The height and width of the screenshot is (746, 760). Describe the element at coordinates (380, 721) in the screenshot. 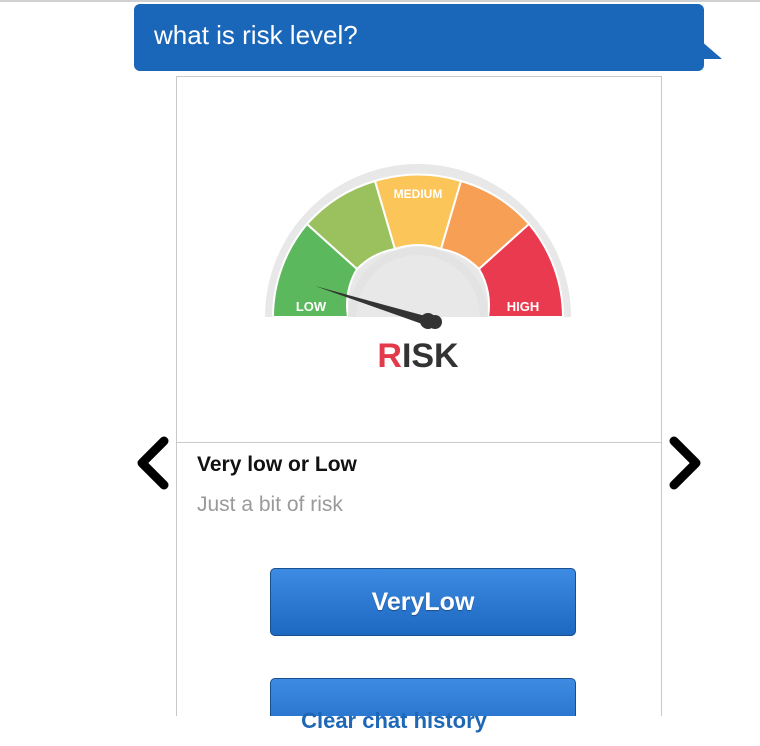

I see `clear-chat-history-link: Clear chat history` at that location.